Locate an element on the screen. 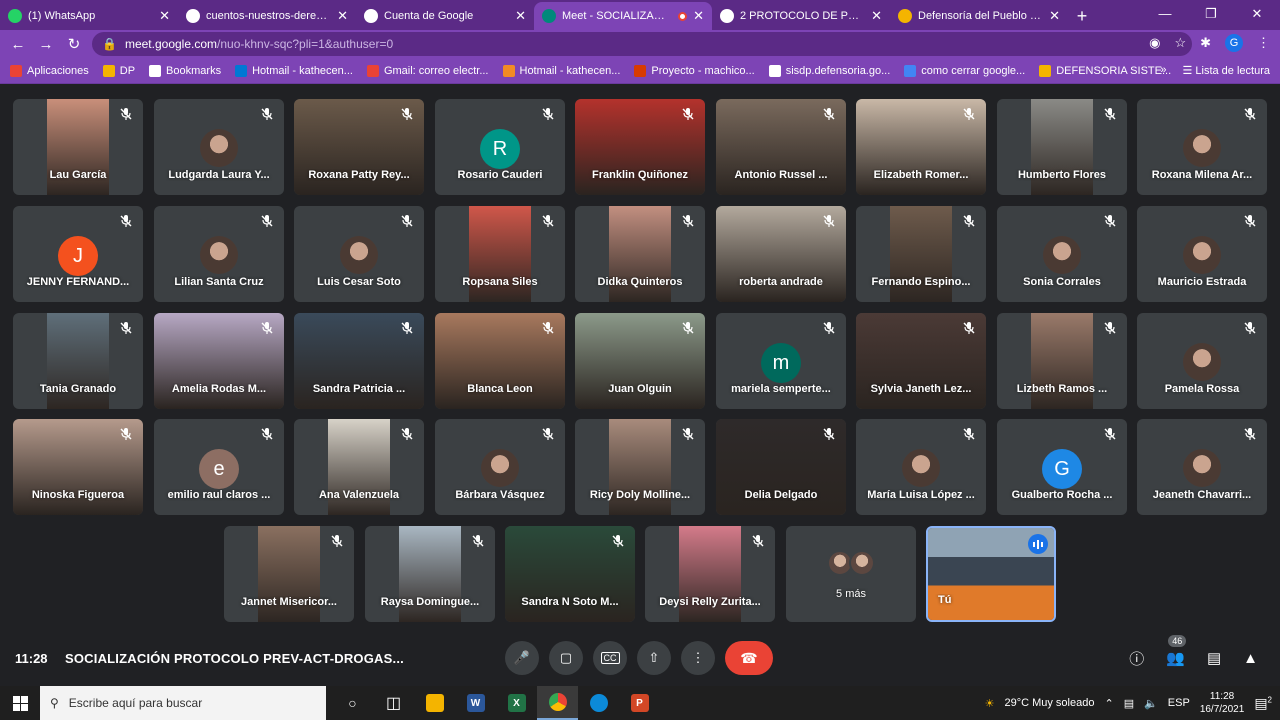 The image size is (1280, 720). chrome-button is located at coordinates (557, 703).